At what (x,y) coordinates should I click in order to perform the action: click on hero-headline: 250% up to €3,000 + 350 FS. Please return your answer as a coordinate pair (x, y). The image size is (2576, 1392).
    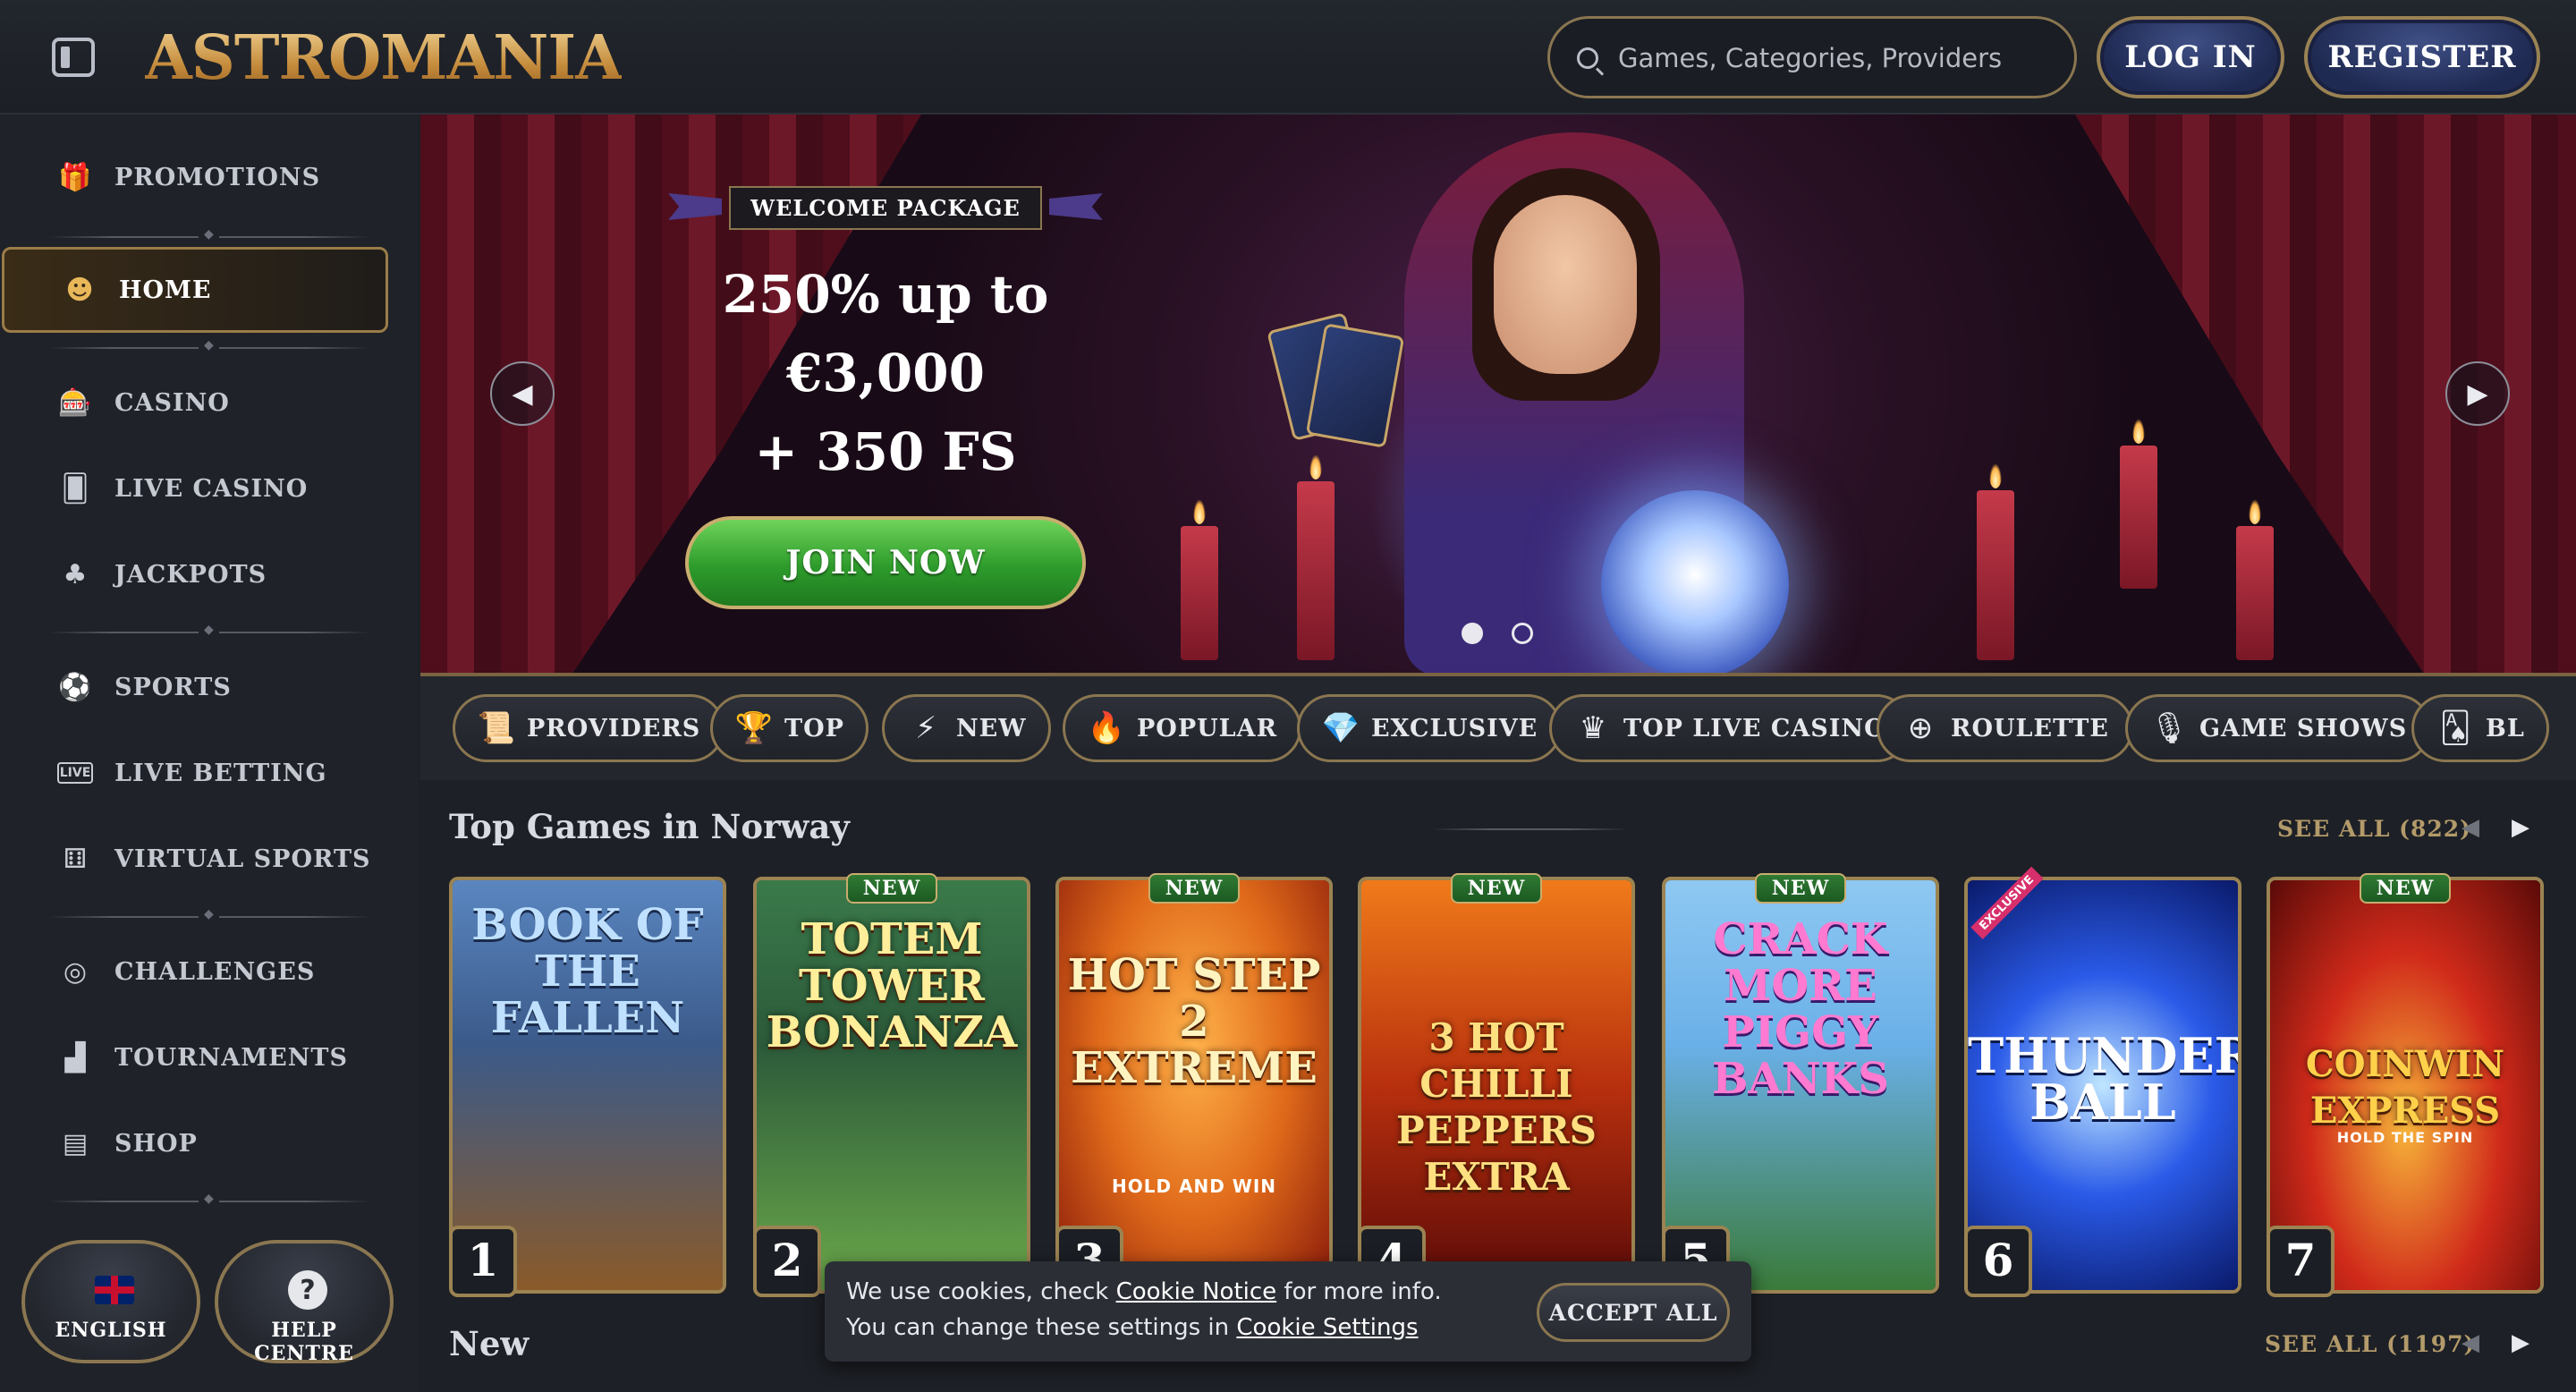
    Looking at the image, I should click on (885, 373).